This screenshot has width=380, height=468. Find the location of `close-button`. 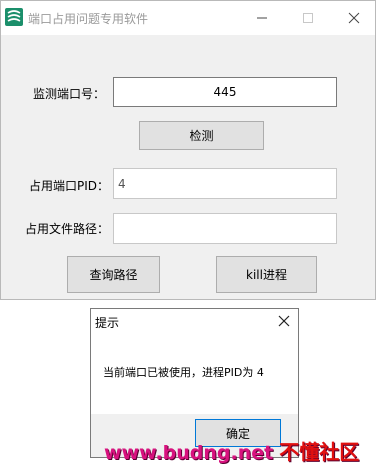

close-button is located at coordinates (354, 18).